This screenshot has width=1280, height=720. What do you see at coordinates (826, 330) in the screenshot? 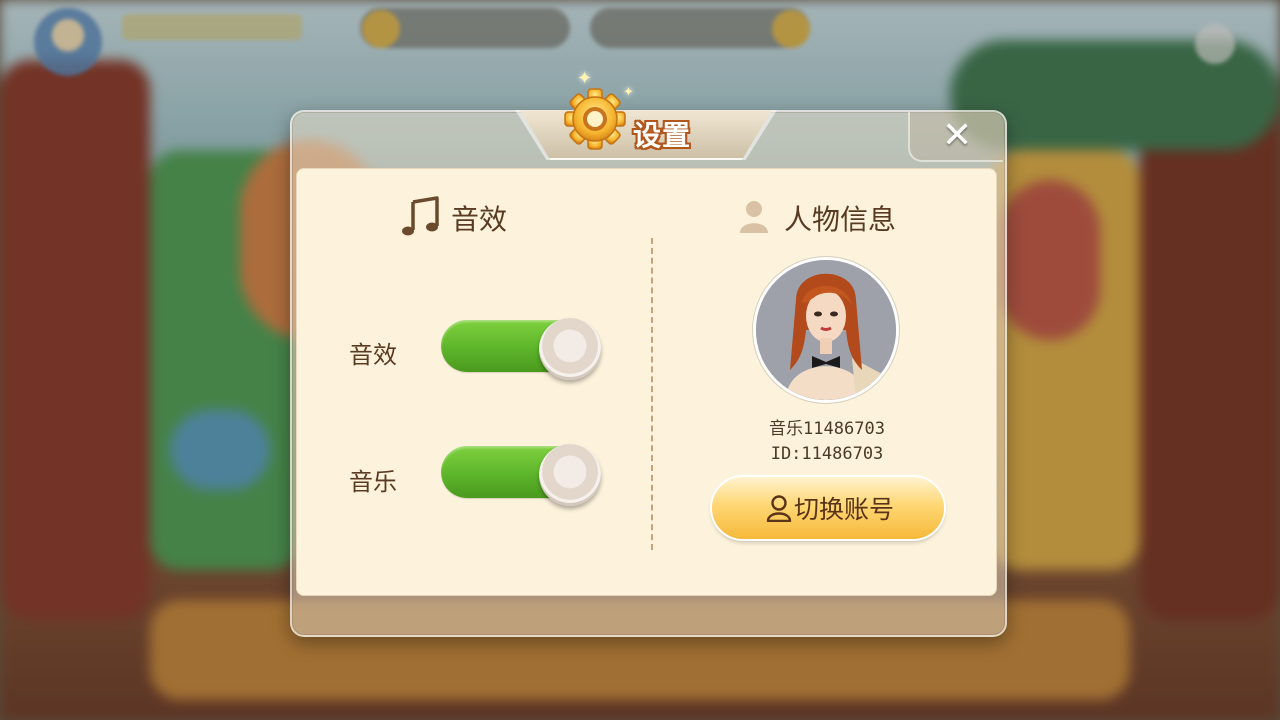
I see `avatar` at bounding box center [826, 330].